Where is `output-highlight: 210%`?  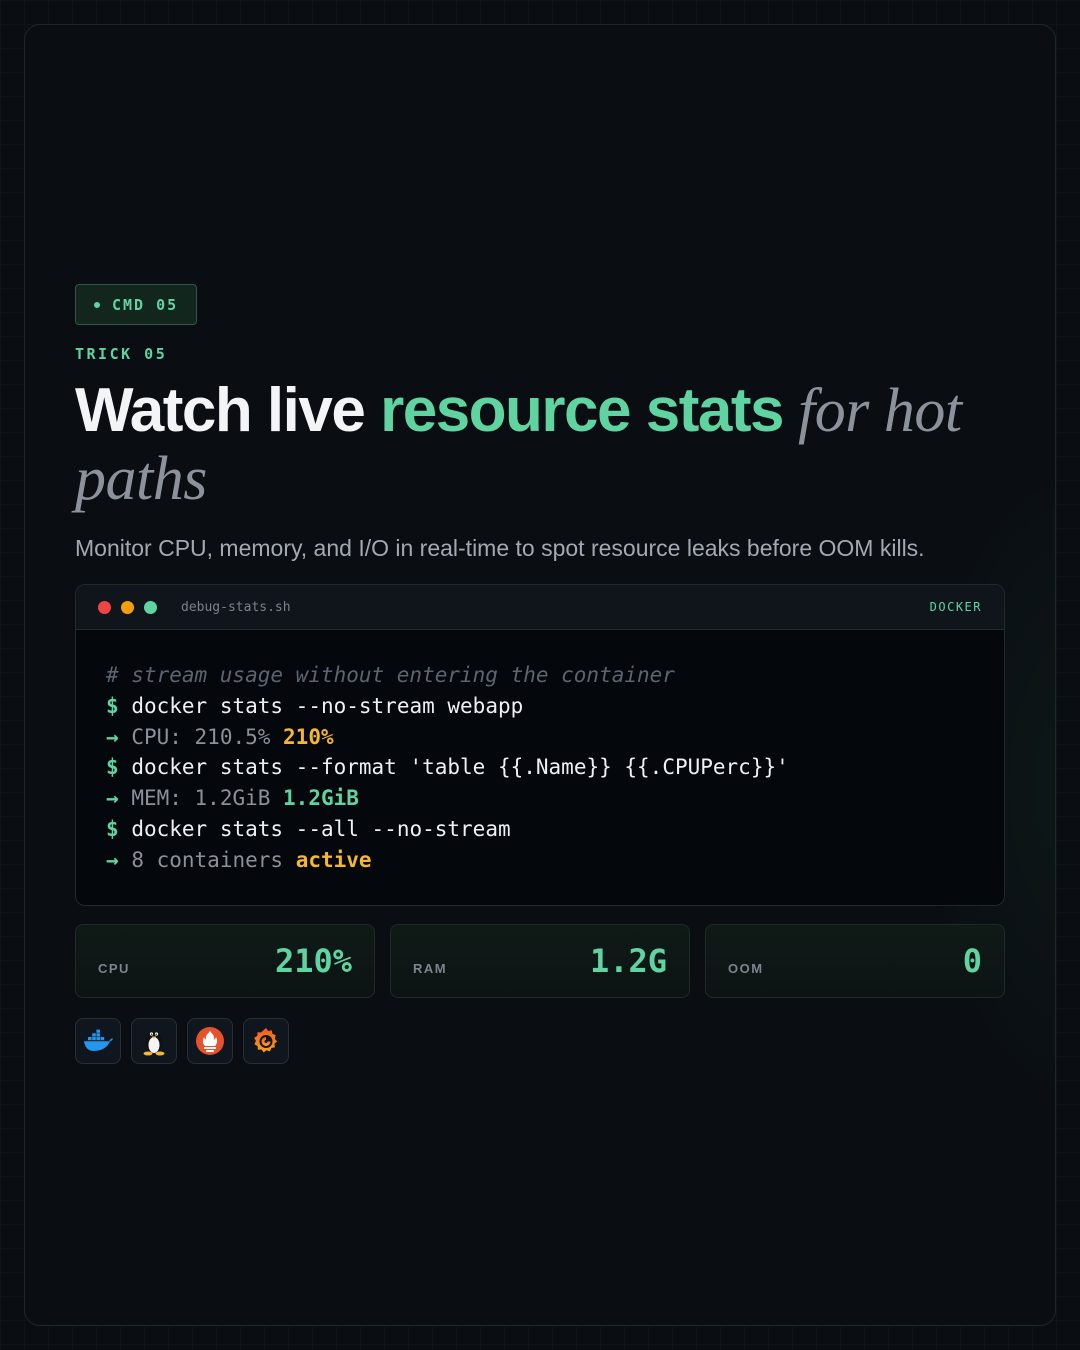 output-highlight: 210% is located at coordinates (308, 736).